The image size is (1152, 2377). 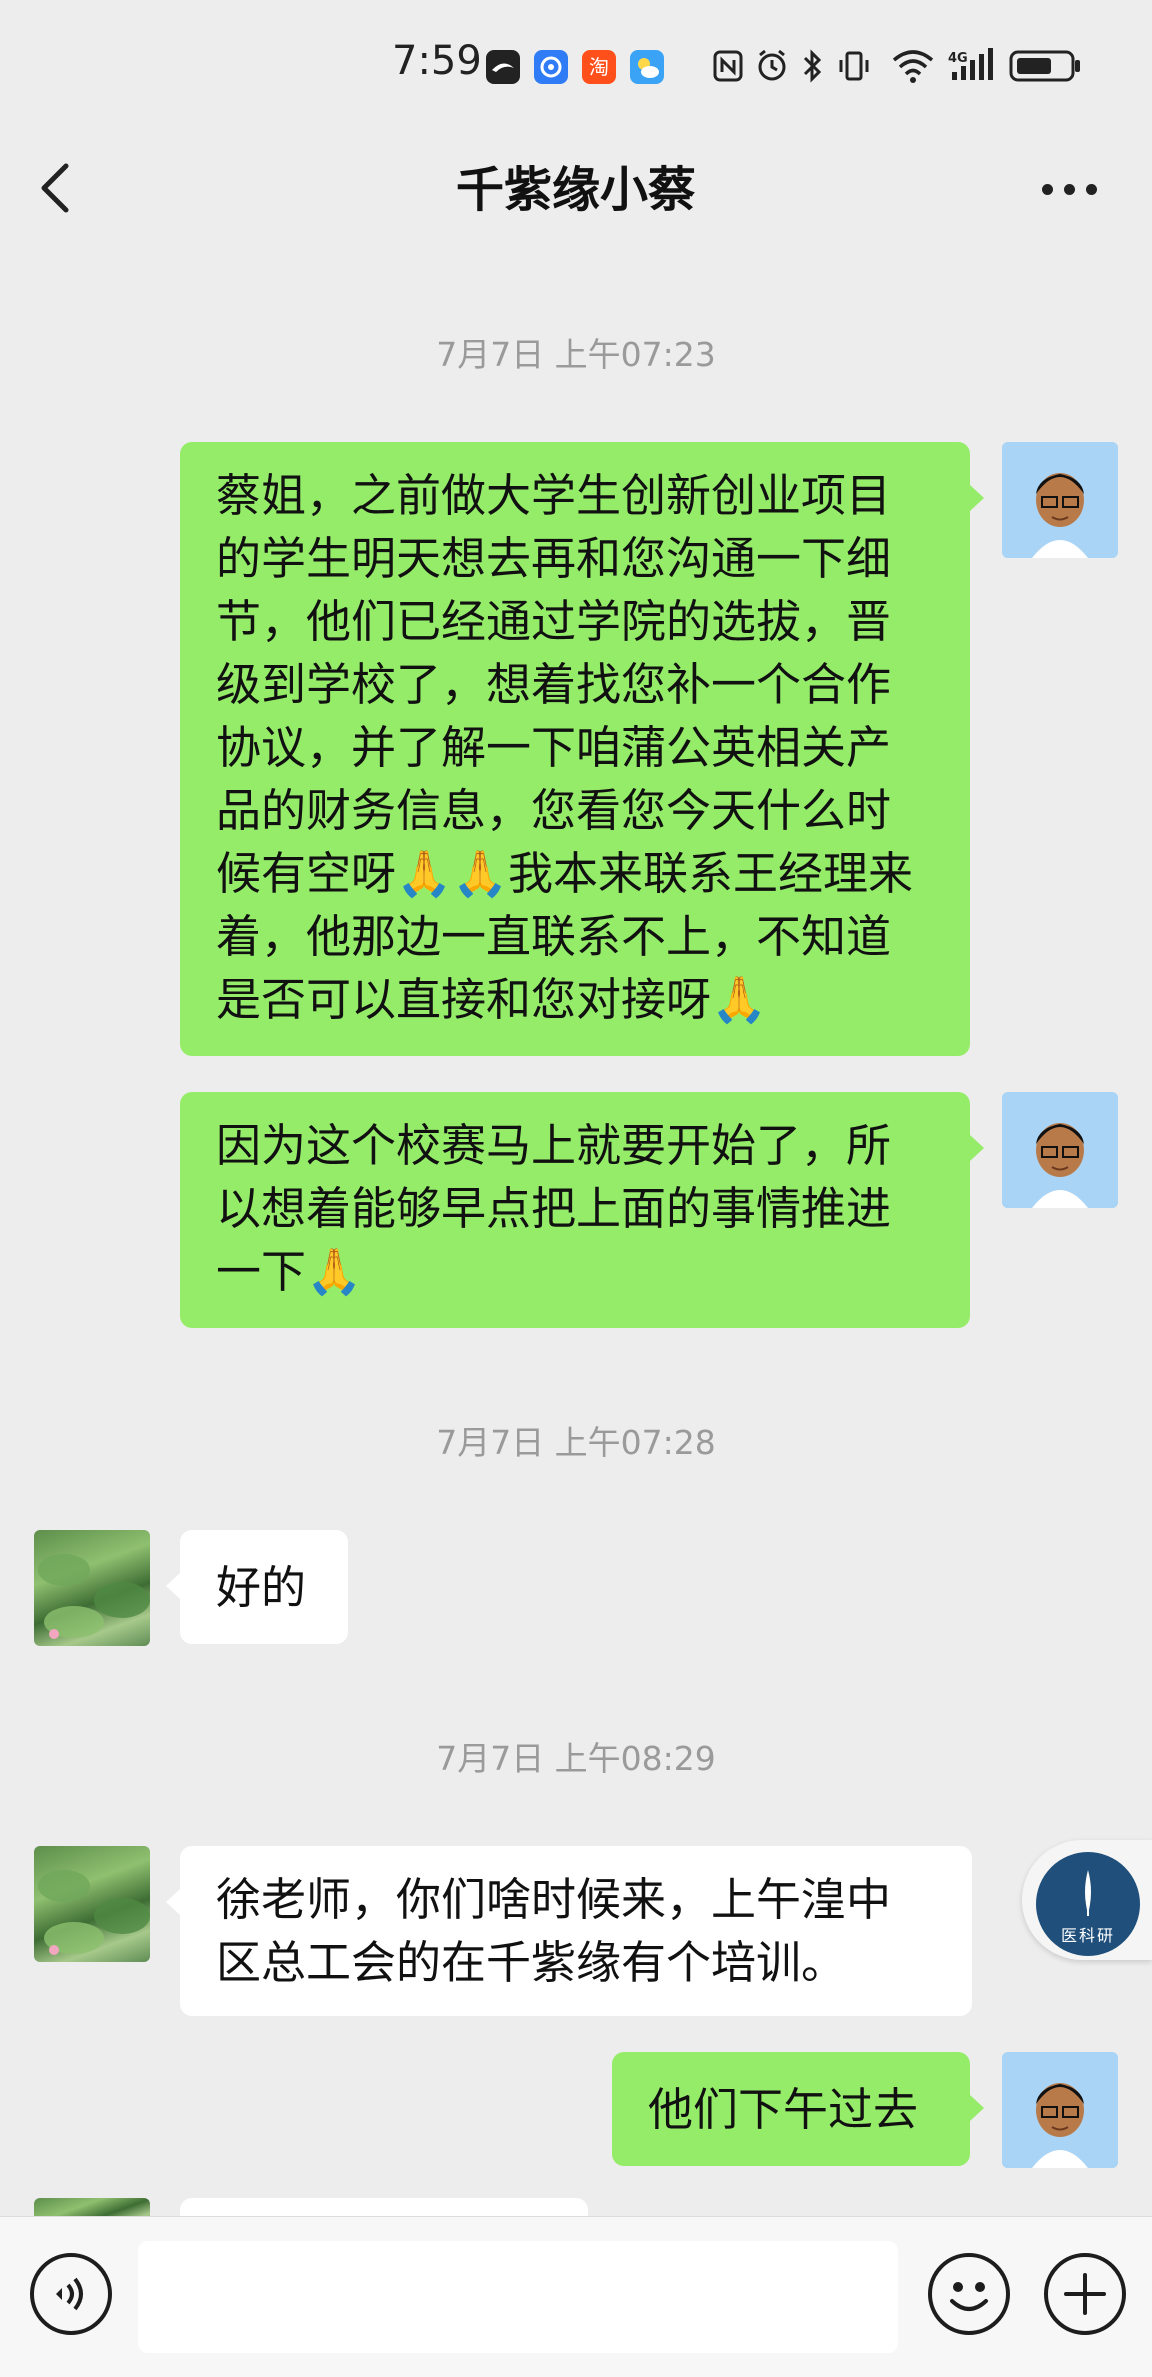 I want to click on message-line: 是否可以直接和您对接呀🙏, so click(x=492, y=999).